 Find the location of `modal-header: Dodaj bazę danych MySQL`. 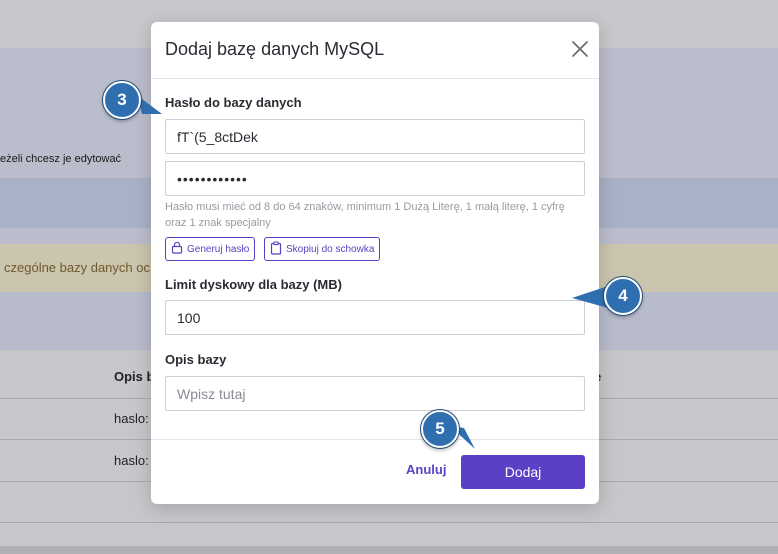

modal-header: Dodaj bazę danych MySQL is located at coordinates (375, 50).